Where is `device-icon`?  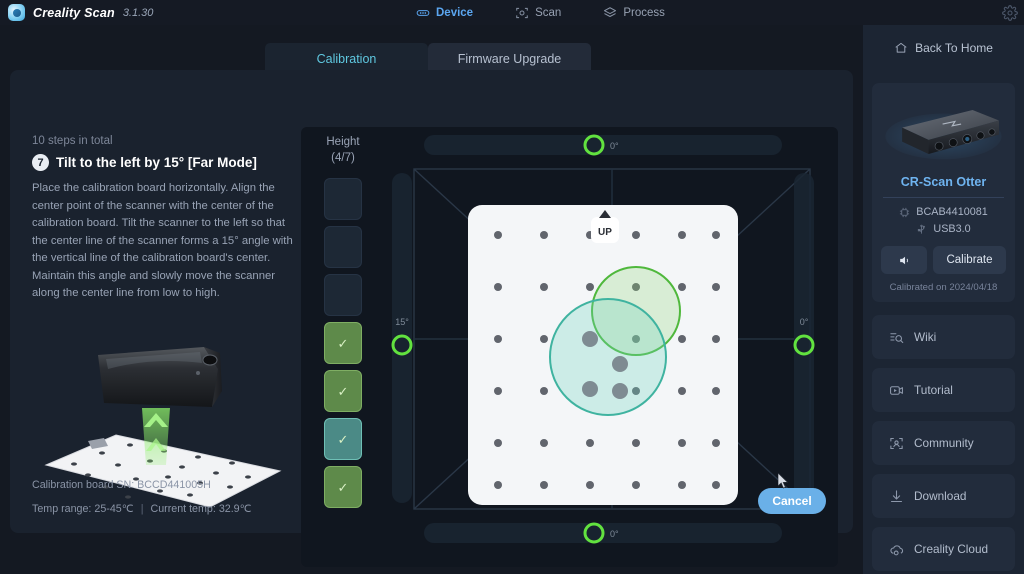 device-icon is located at coordinates (423, 13).